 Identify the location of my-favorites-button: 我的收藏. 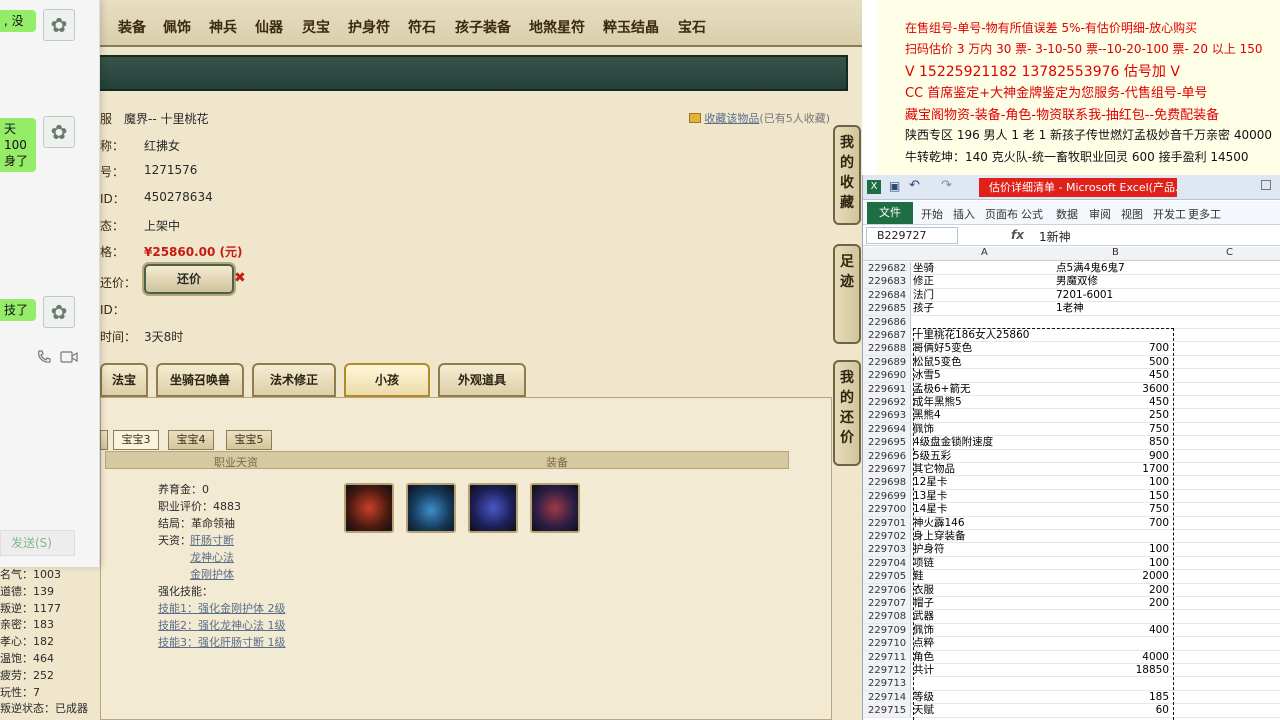
(847, 175).